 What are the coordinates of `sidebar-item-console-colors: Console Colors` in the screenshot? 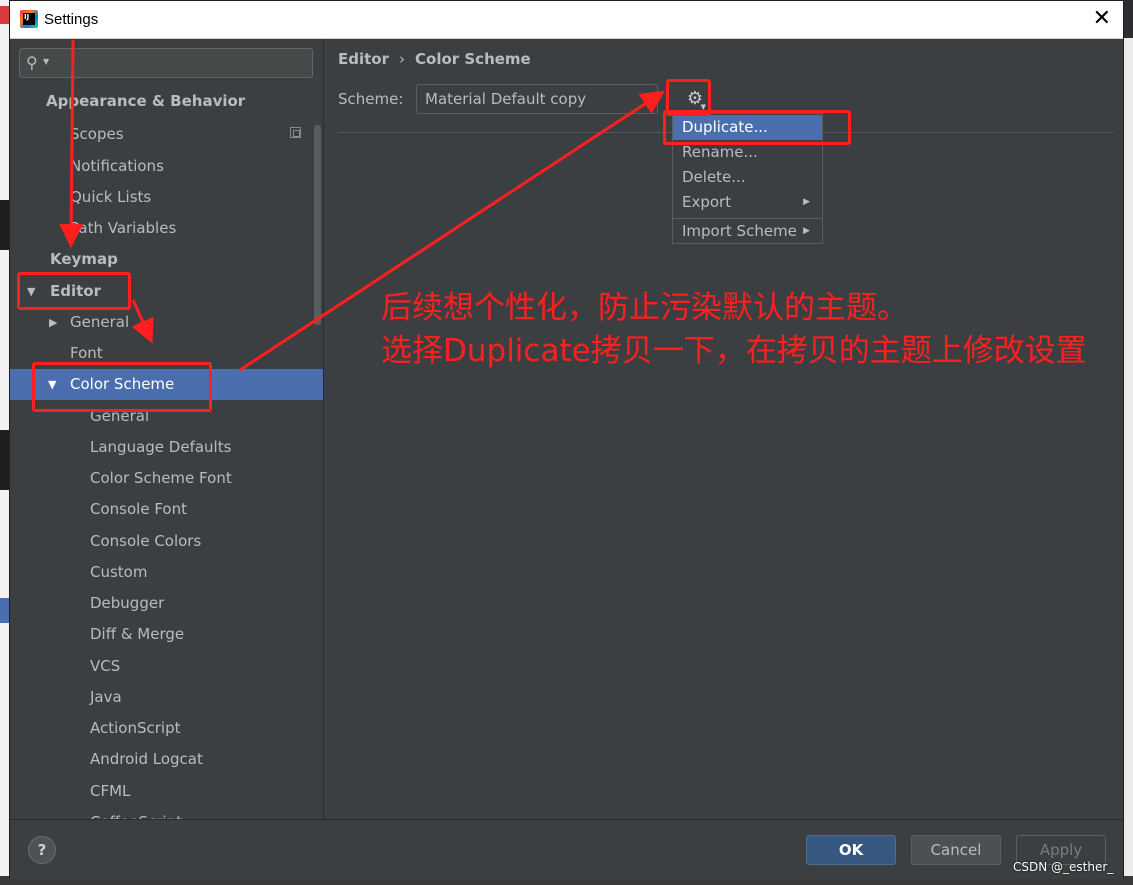 It's located at (166, 541).